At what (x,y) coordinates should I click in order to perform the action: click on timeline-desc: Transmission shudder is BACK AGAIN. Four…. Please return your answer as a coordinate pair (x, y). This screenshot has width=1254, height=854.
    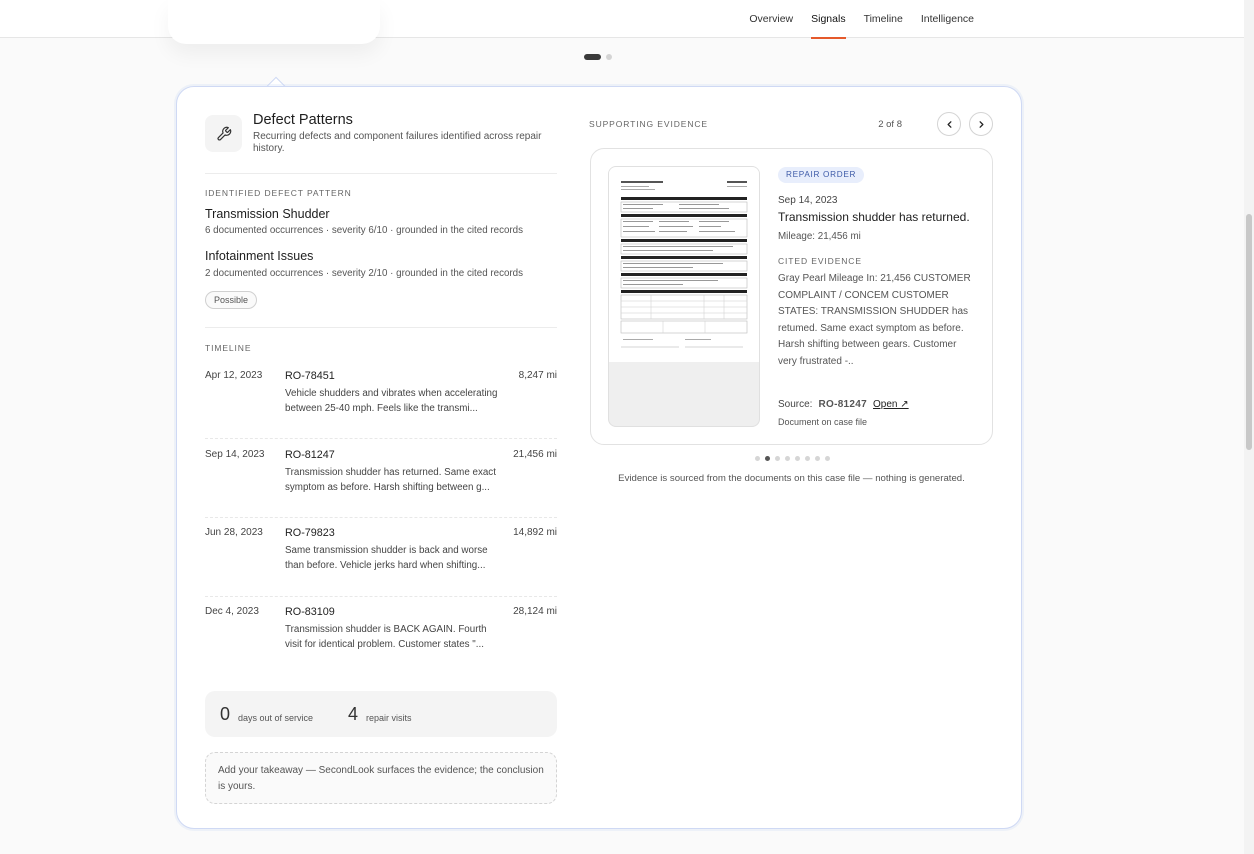
    Looking at the image, I should click on (386, 637).